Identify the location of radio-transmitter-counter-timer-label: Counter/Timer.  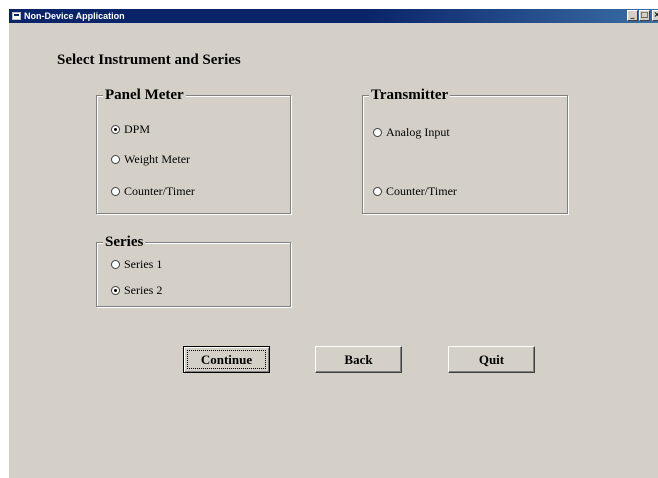
(421, 191).